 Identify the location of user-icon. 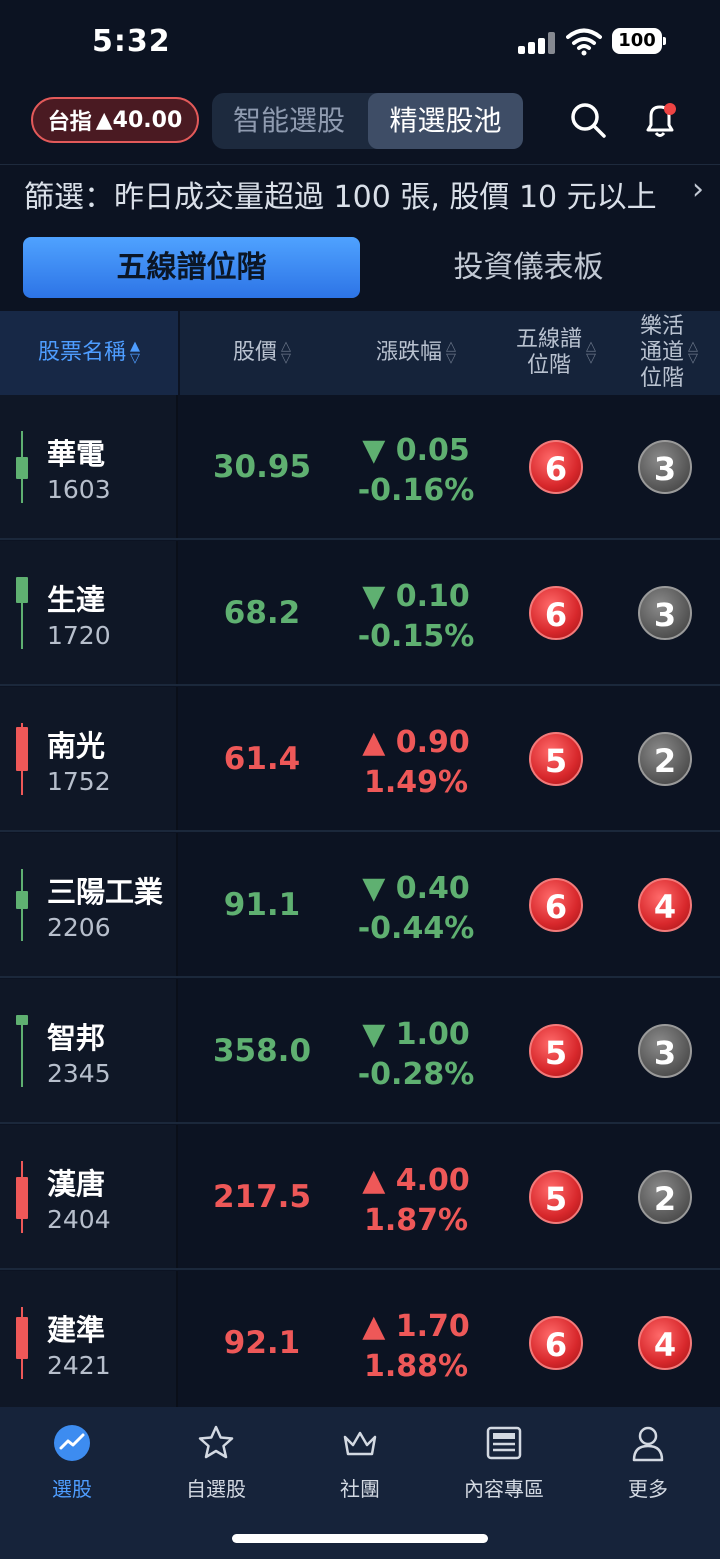
(648, 1444).